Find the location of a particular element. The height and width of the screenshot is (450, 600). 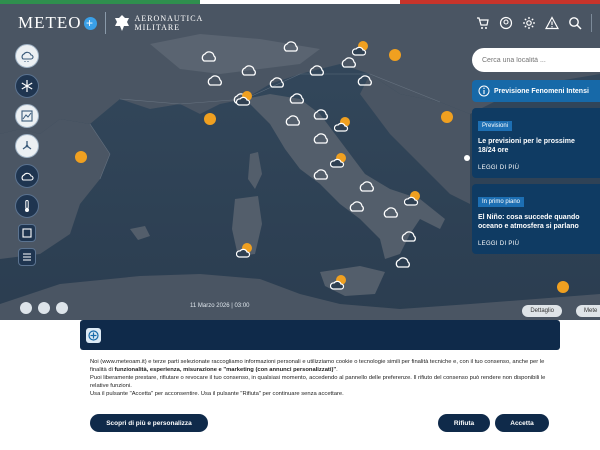

thermometer-icon is located at coordinates (27, 206).